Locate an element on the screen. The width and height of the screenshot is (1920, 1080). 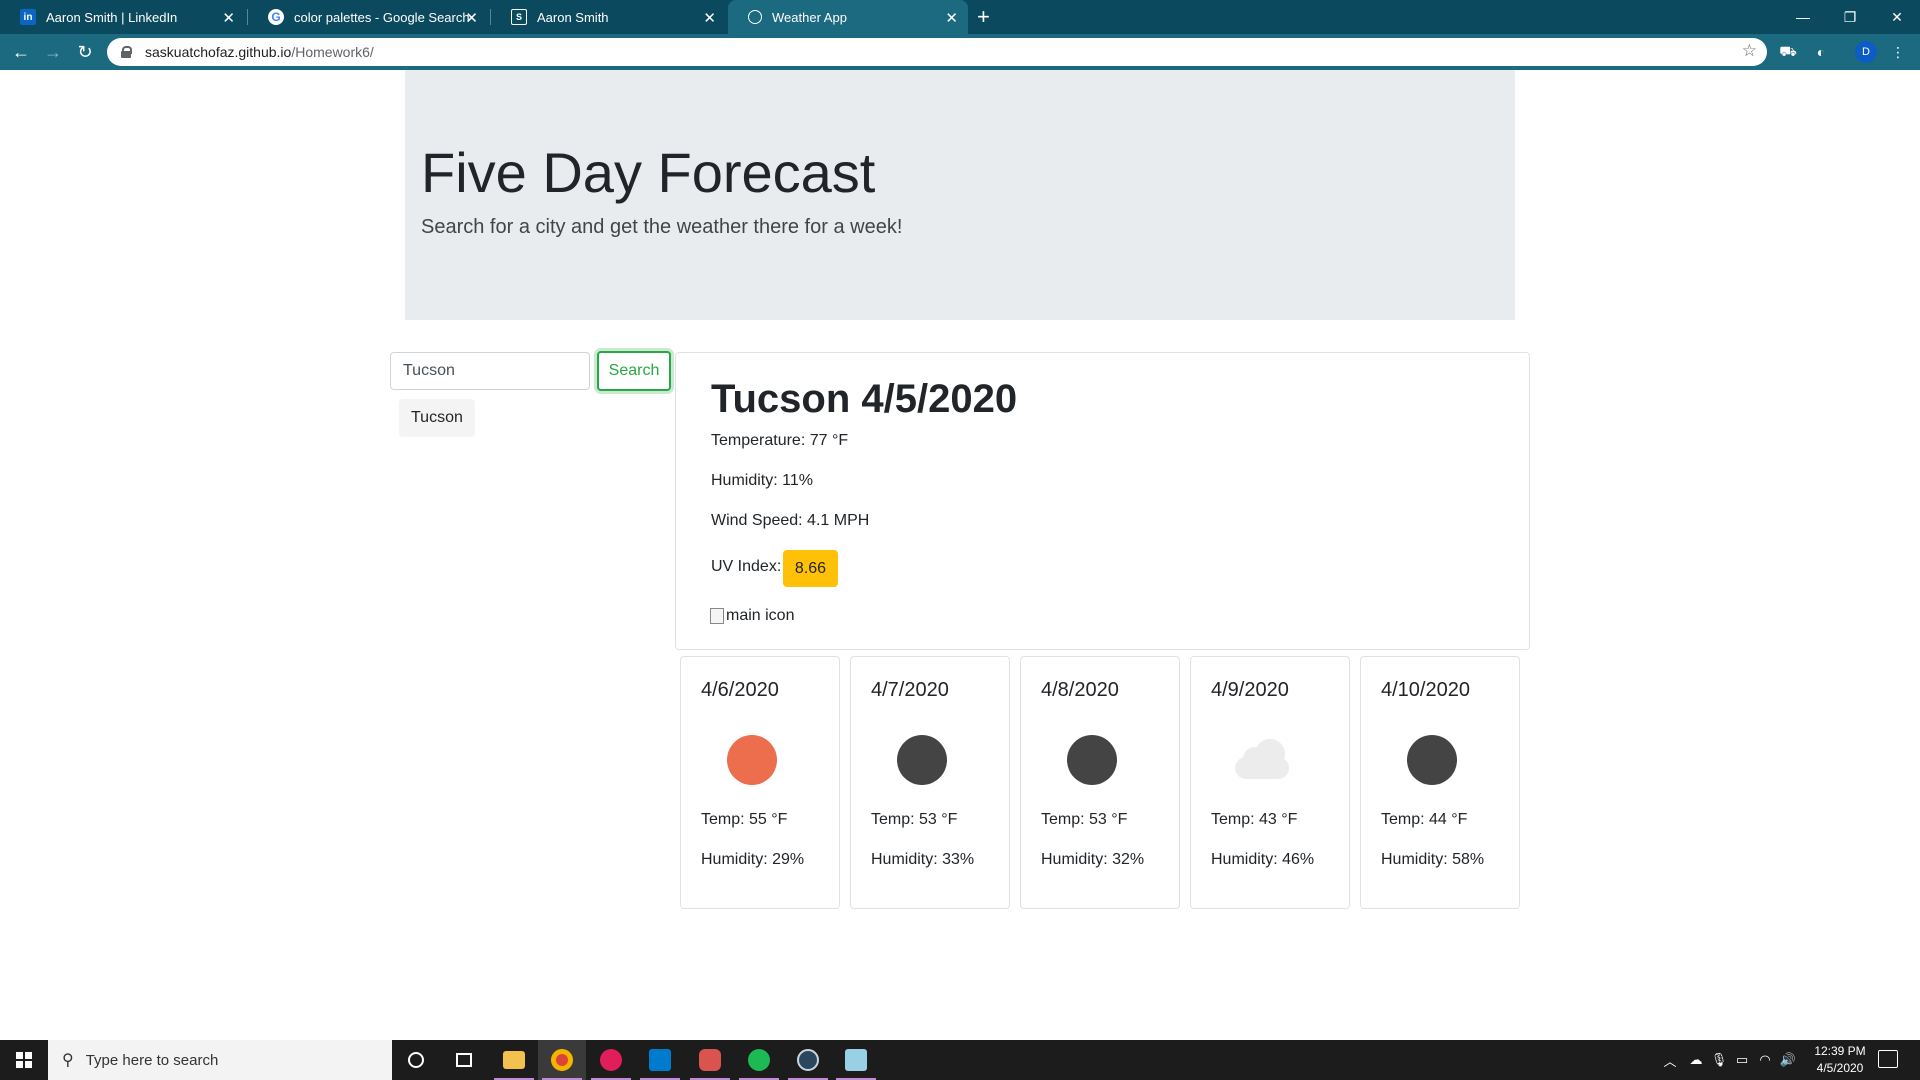
forecast-card: 4/8/2020 Temp: 53 °F Humidity: 32% is located at coordinates (1100, 782).